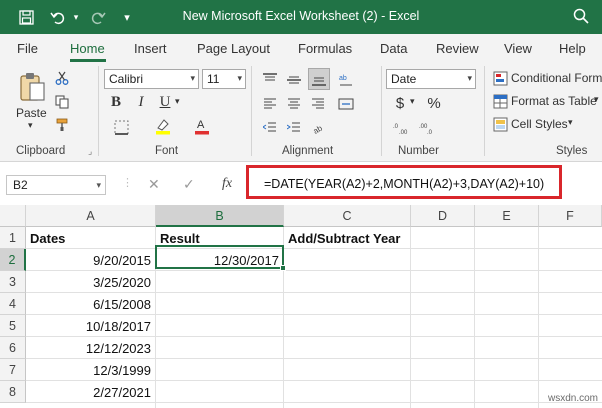  I want to click on enter-icon: ✓, so click(189, 184).